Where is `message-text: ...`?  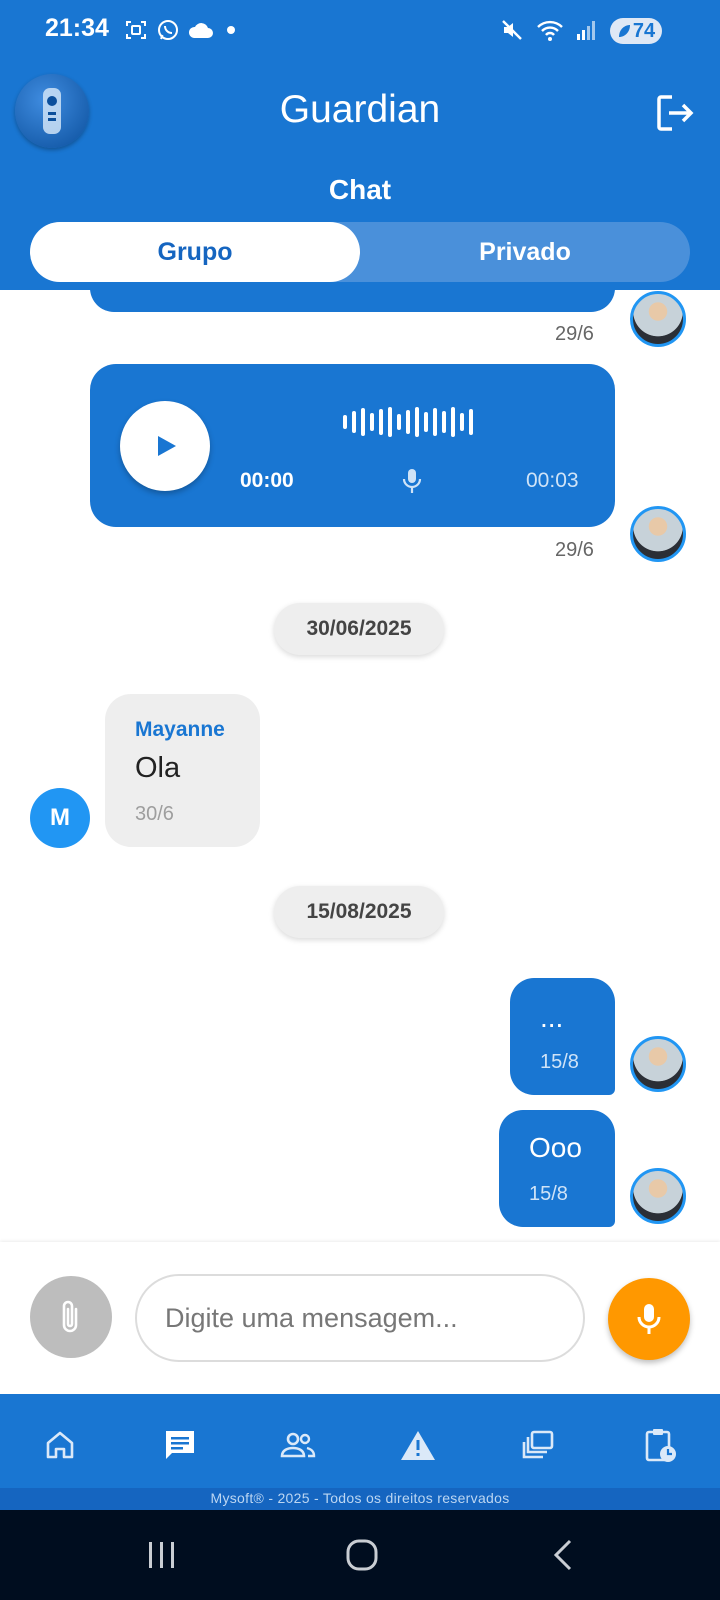
message-text: ... is located at coordinates (552, 1017).